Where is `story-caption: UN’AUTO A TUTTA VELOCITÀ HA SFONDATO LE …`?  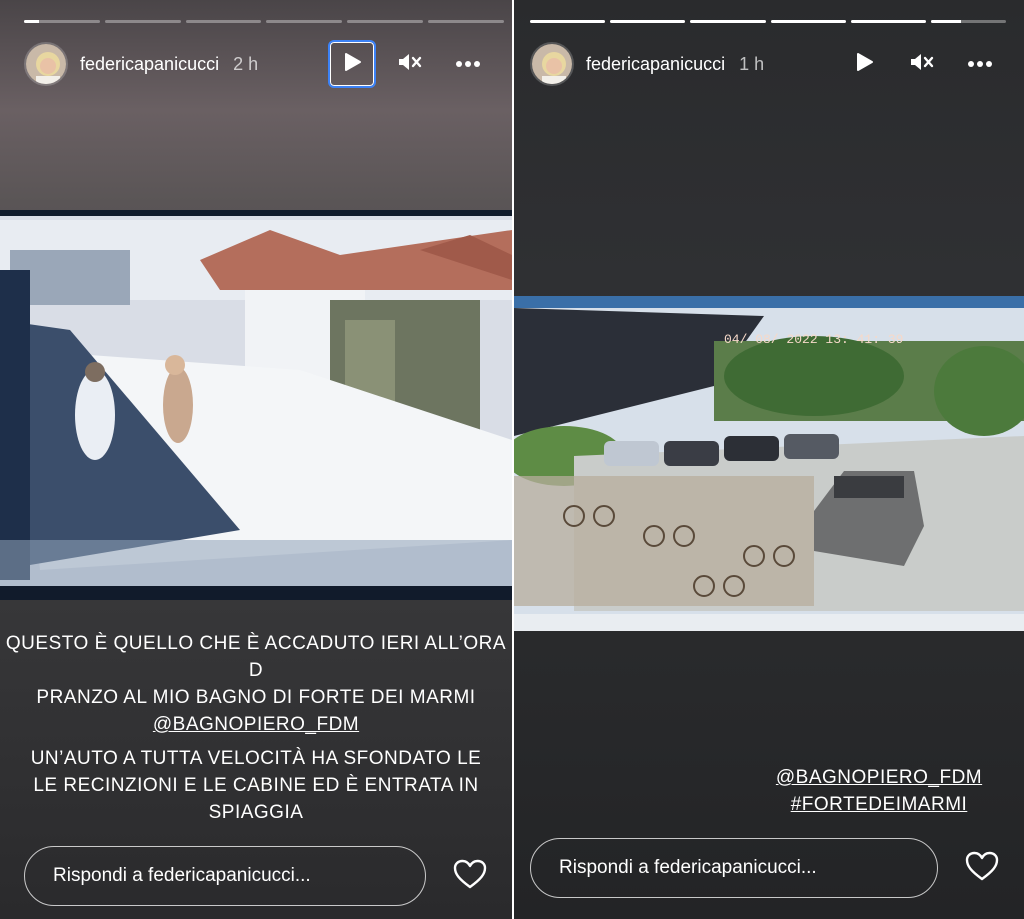 story-caption: UN’AUTO A TUTTA VELOCITÀ HA SFONDATO LE … is located at coordinates (256, 785).